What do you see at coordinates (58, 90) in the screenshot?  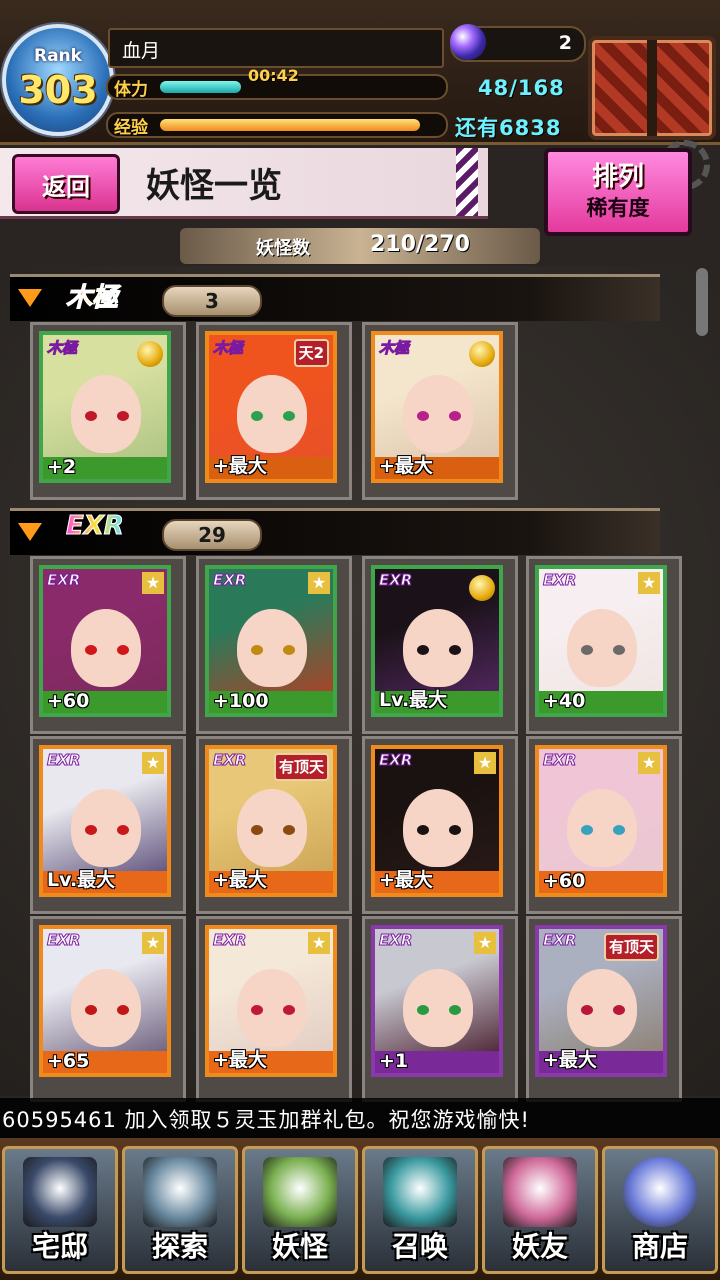 I see `rank-value: 303` at bounding box center [58, 90].